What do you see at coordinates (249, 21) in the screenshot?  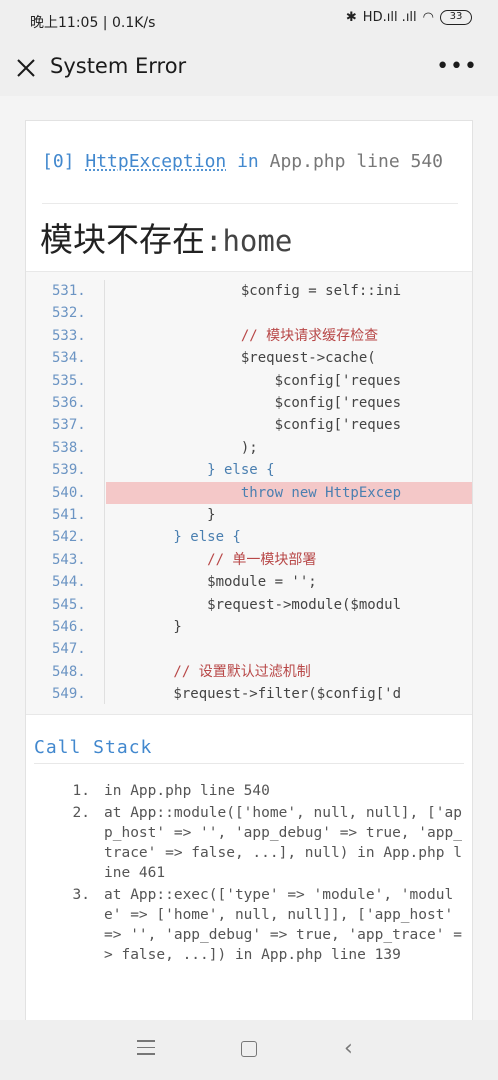 I see `status-bar: 晚上11:05 | 0.1K/s ✱ HD.ıll .ıll ◠ 33` at bounding box center [249, 21].